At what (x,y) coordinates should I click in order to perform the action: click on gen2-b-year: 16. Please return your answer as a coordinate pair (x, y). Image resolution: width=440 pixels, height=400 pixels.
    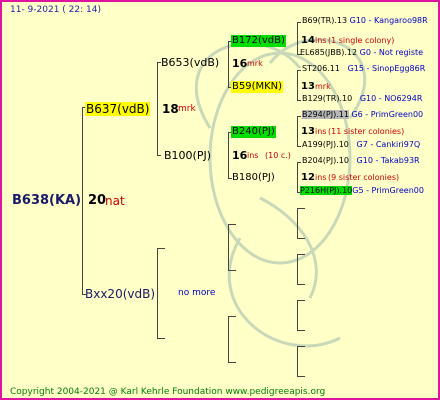
    Looking at the image, I should click on (240, 155).